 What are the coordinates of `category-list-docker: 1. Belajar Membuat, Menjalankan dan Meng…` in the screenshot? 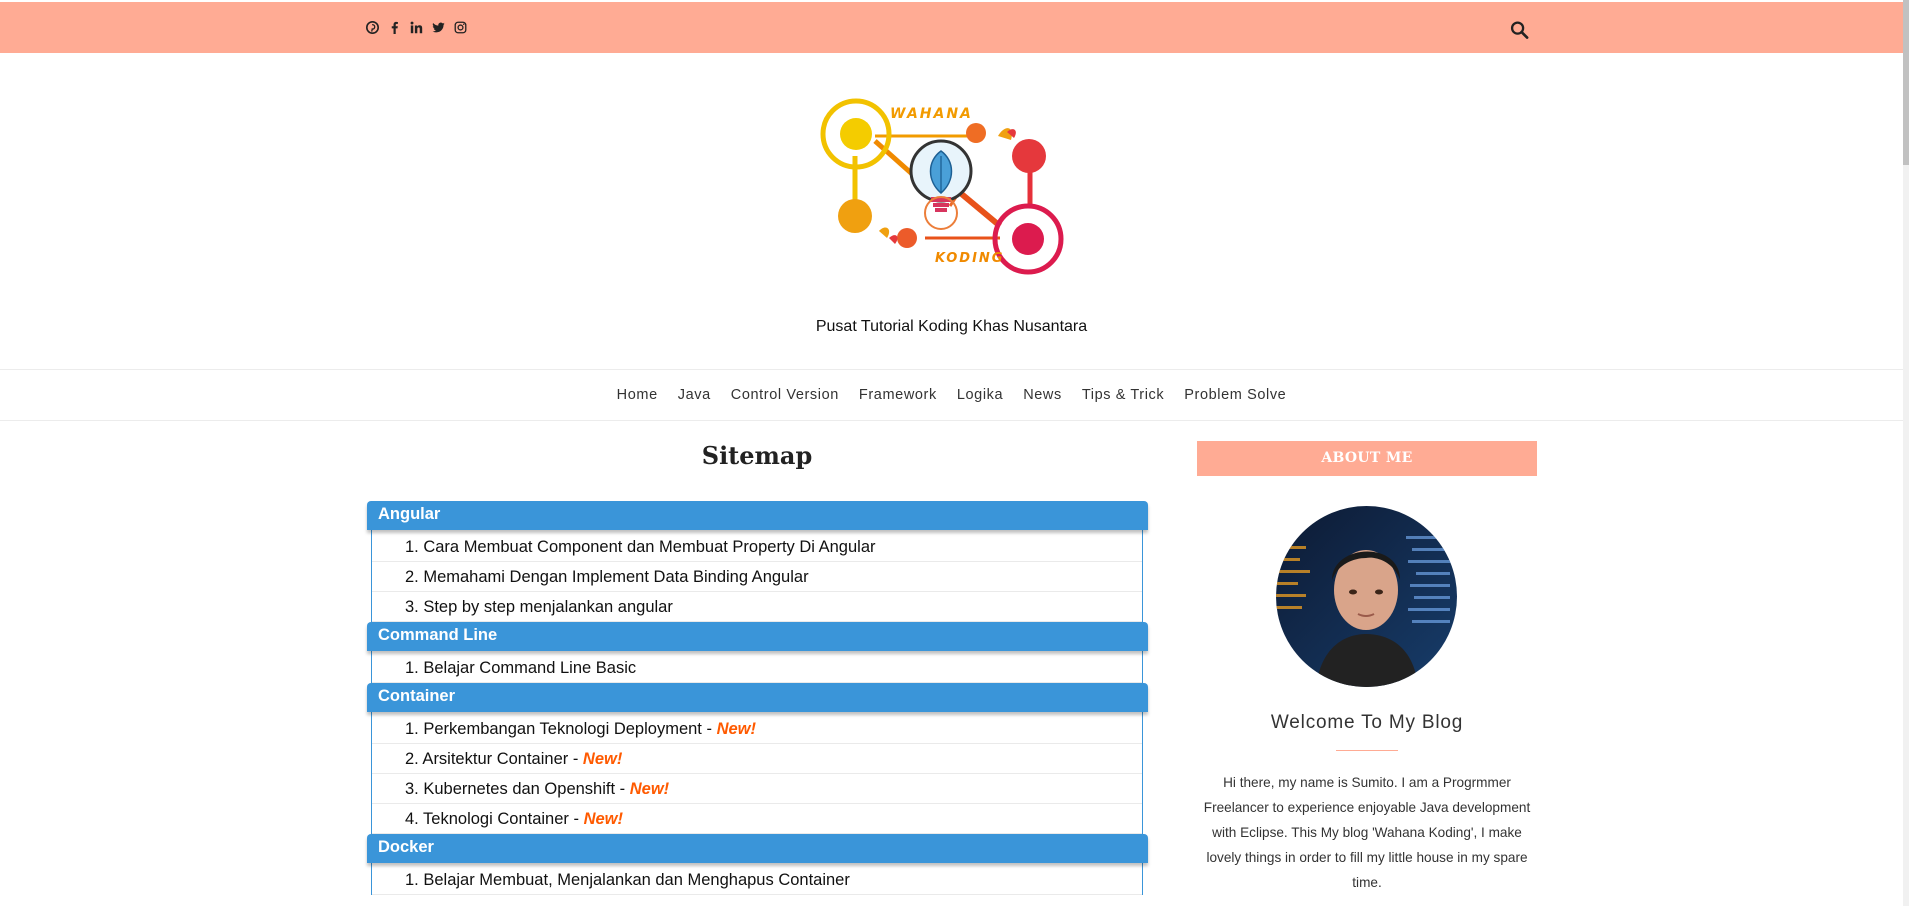 It's located at (757, 879).